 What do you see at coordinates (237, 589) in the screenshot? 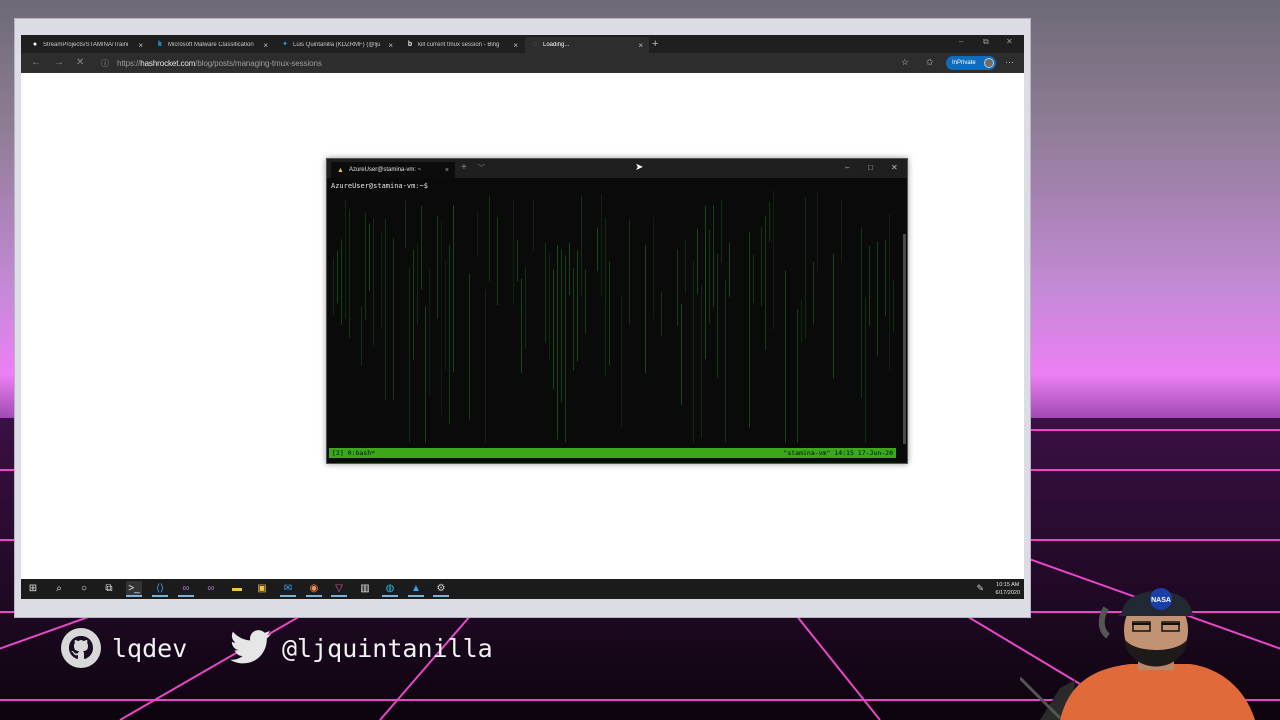
I see `file-explorer-icon: ▬` at bounding box center [237, 589].